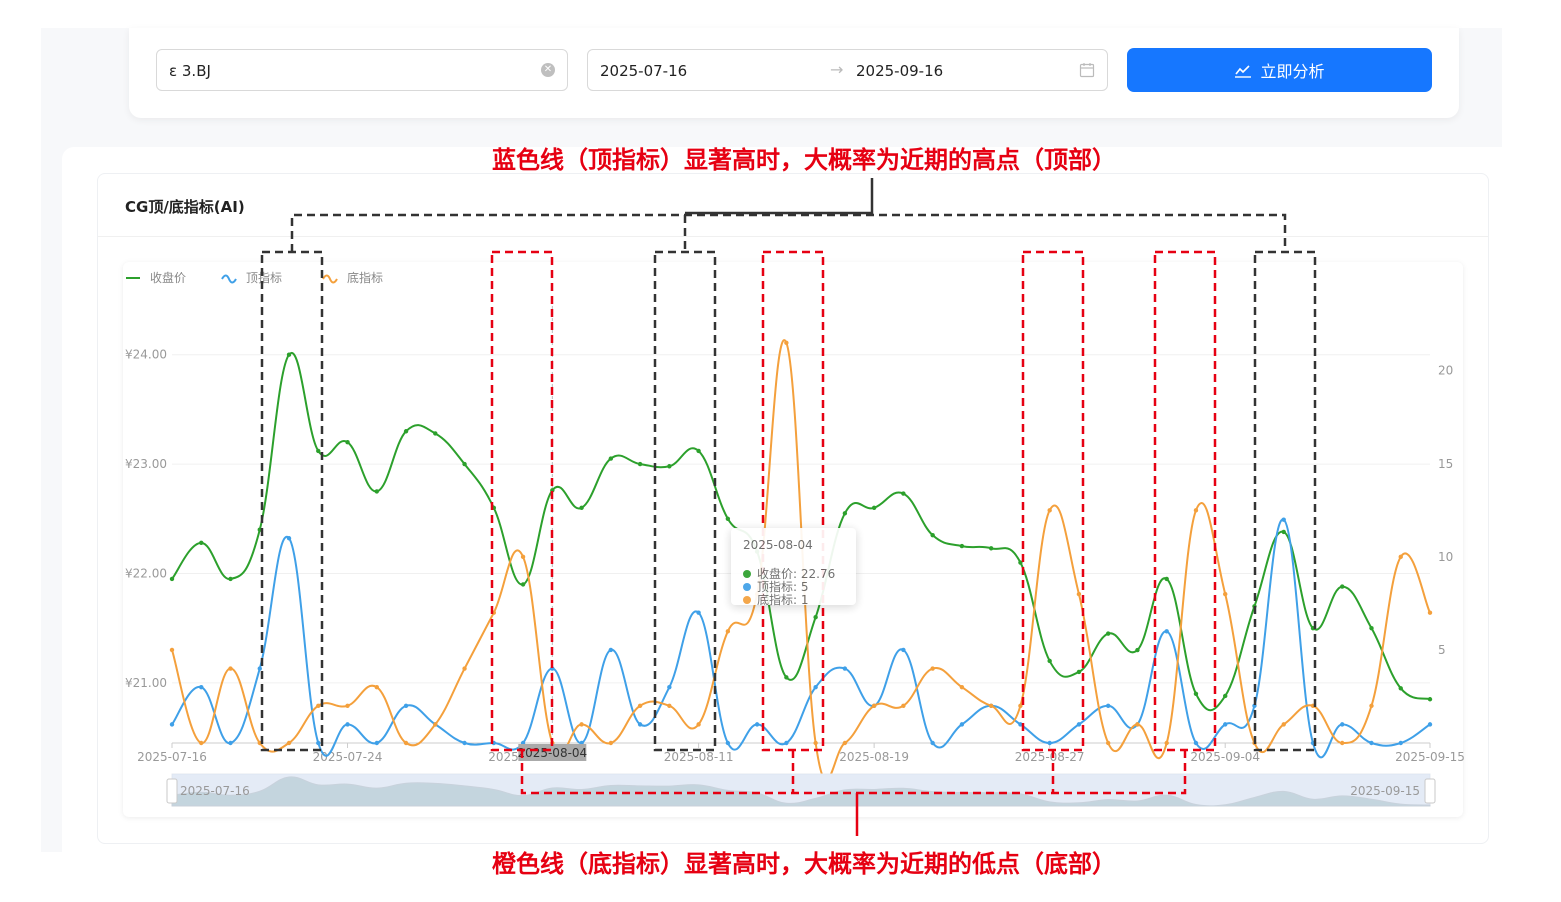  I want to click on top-indicator-legend-label: 顶指标, so click(264, 277).